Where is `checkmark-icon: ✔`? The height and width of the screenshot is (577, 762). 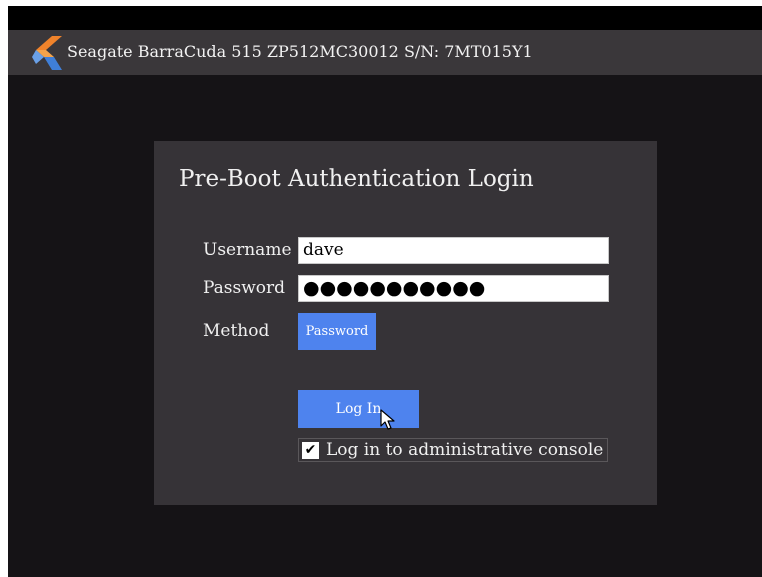 checkmark-icon: ✔ is located at coordinates (310, 449).